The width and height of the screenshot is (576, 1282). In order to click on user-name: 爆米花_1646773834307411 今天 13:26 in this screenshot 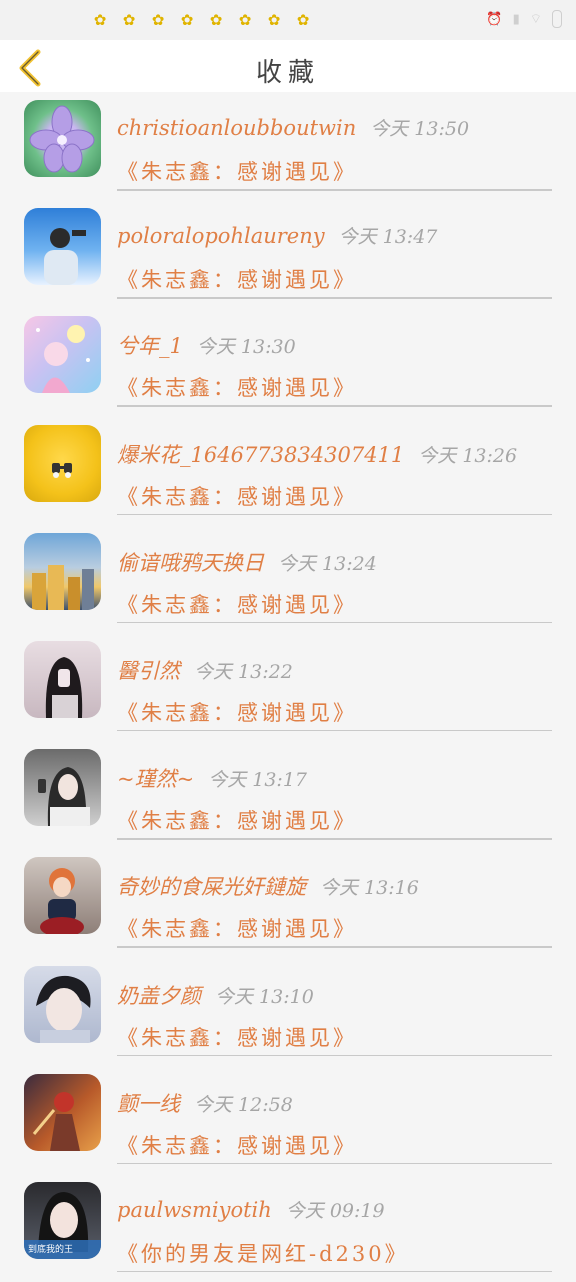, I will do `click(317, 454)`.